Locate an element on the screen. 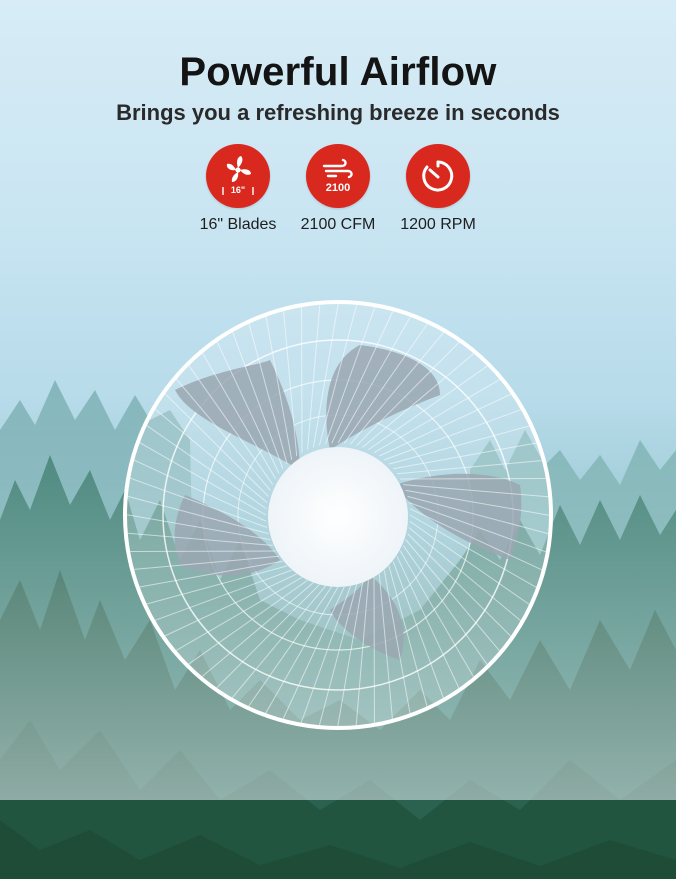  cfm-value-text: 2100 is located at coordinates (338, 188).